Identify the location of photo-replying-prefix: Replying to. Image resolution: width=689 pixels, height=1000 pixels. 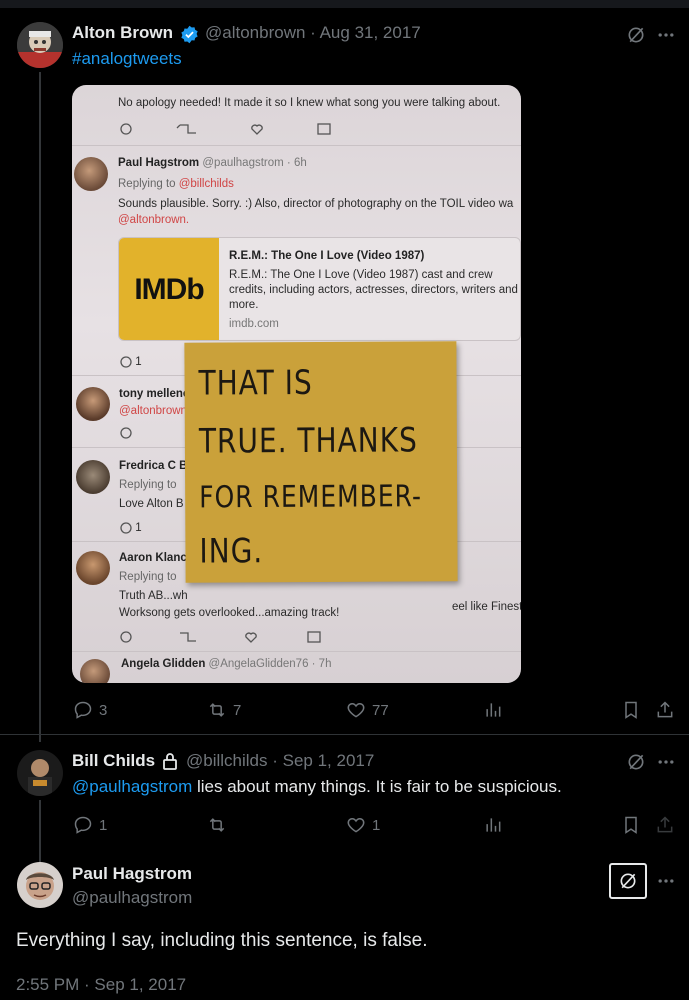
(148, 184).